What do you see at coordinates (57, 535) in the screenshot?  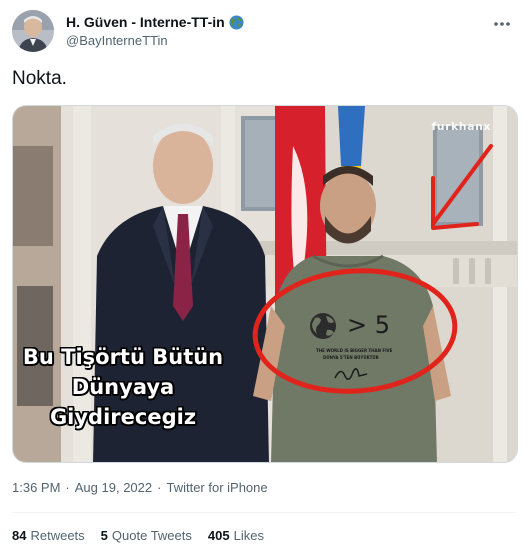 I see `retweets-label: Retweets` at bounding box center [57, 535].